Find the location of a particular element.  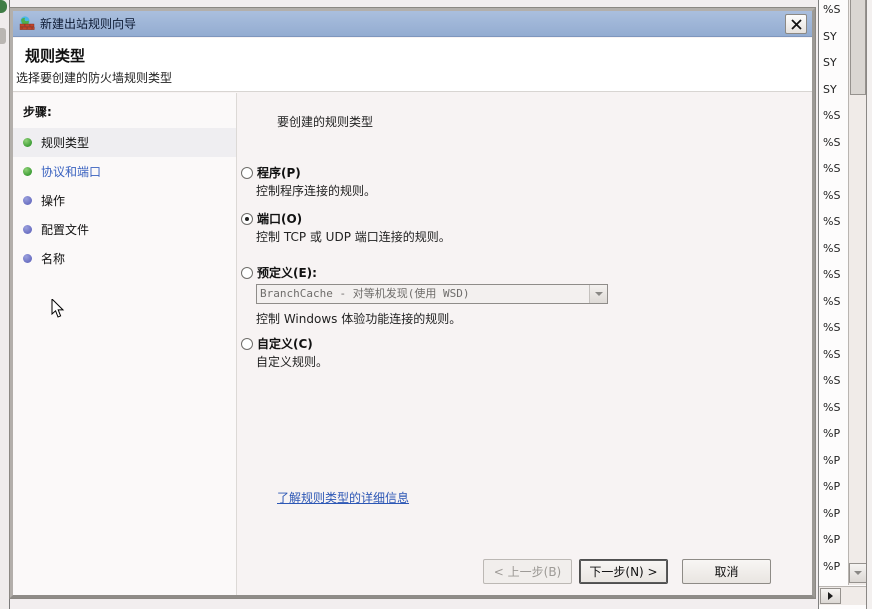

prompt-label: 要创建的规则类型 is located at coordinates (325, 122).